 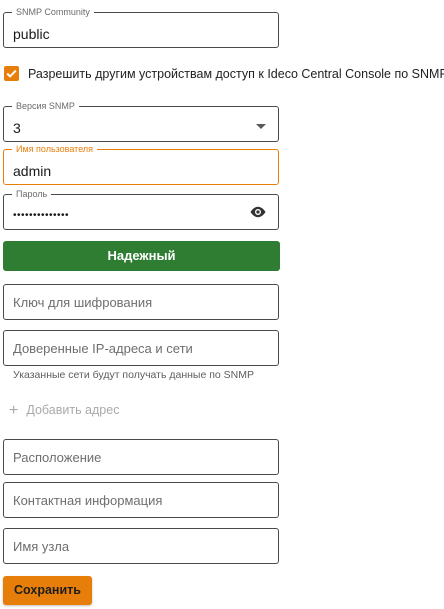 I want to click on save-button: Сохранить, so click(x=47, y=590).